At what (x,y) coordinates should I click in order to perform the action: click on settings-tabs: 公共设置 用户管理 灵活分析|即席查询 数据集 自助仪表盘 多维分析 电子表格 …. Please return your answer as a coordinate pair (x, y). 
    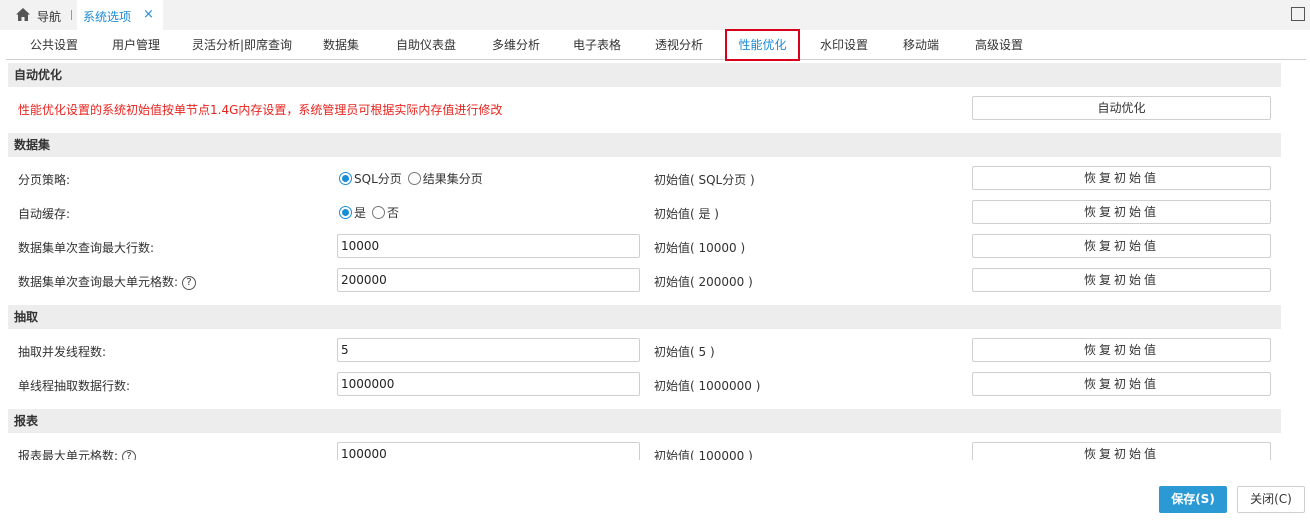
    Looking at the image, I should click on (656, 45).